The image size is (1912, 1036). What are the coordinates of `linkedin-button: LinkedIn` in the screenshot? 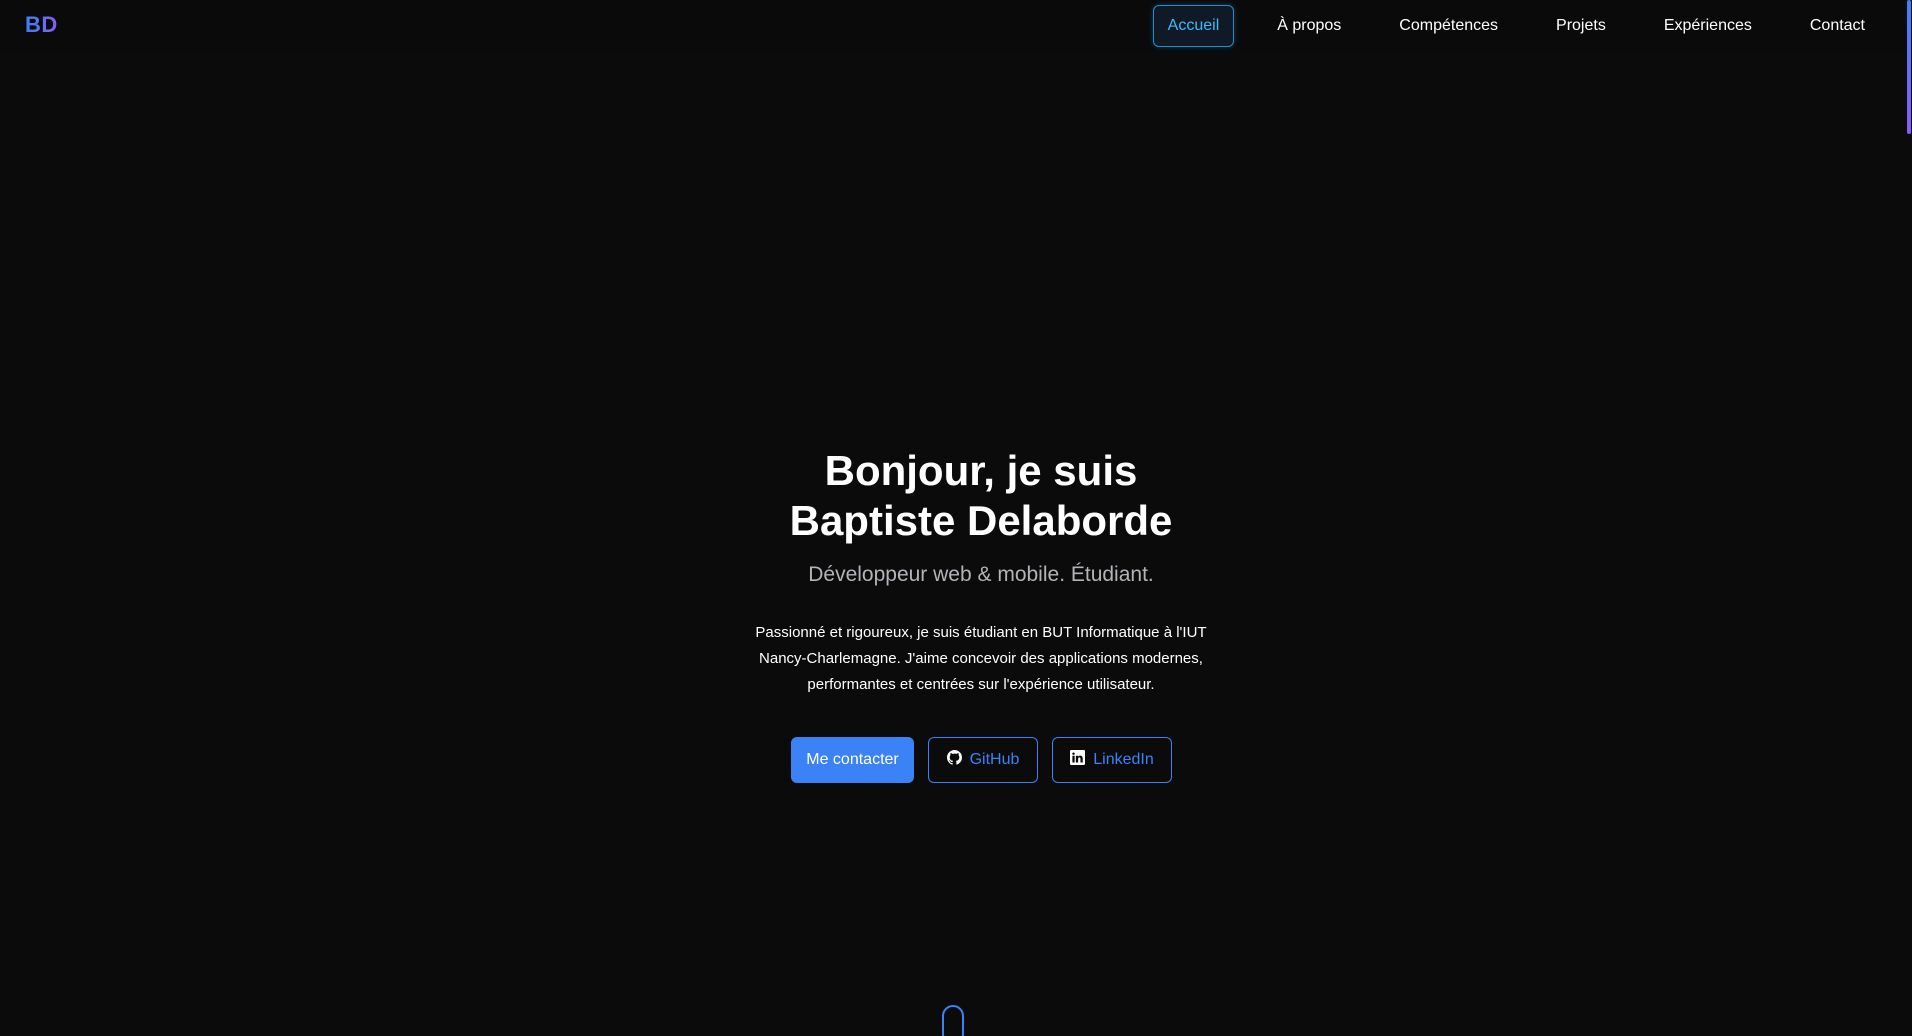 It's located at (1112, 760).